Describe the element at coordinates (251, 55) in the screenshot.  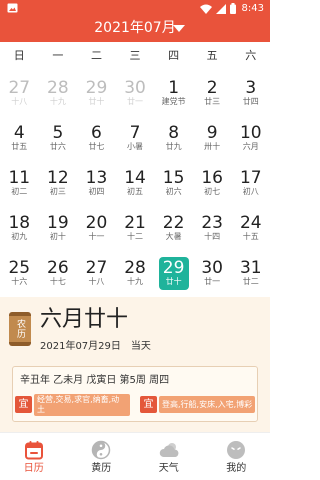
I see `weekday-label: 六` at that location.